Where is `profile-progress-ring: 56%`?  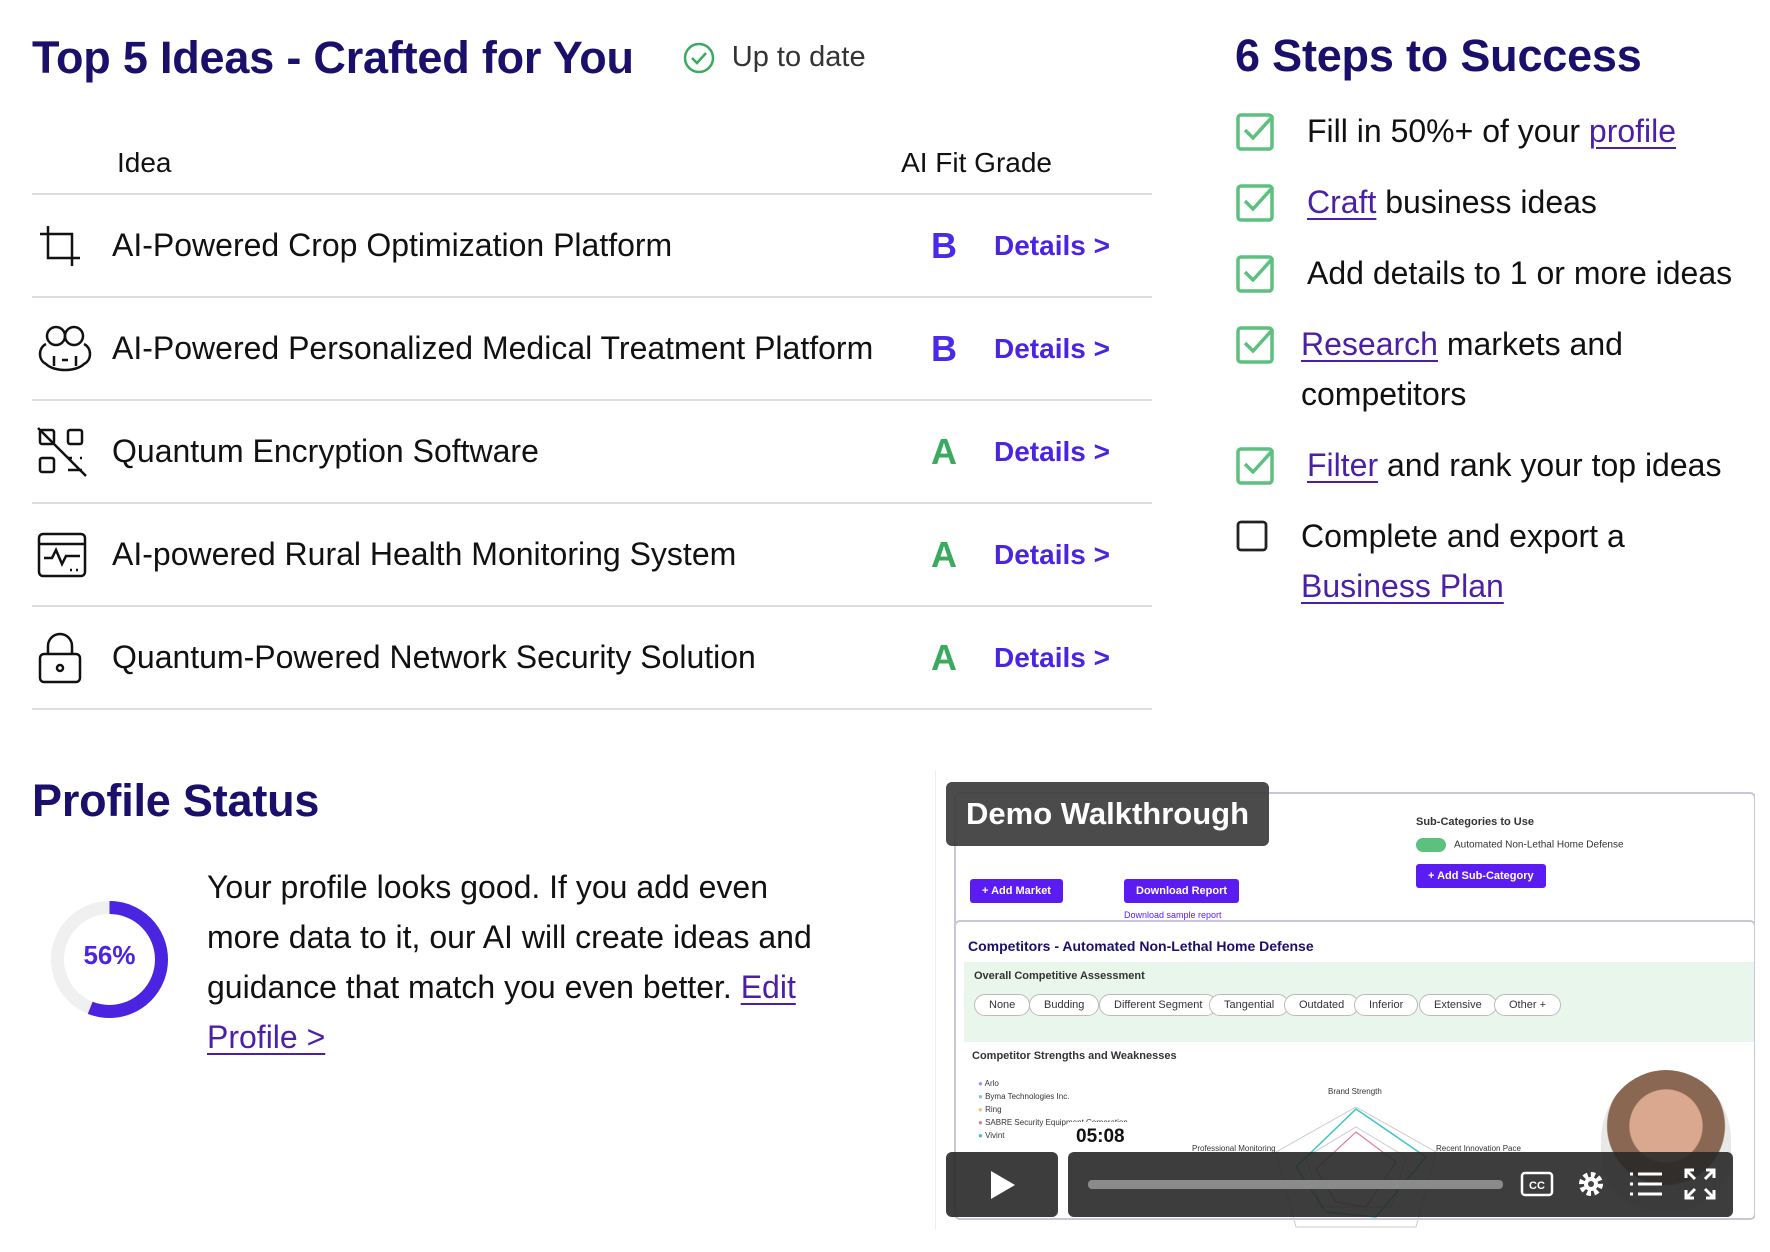 profile-progress-ring: 56% is located at coordinates (109, 959).